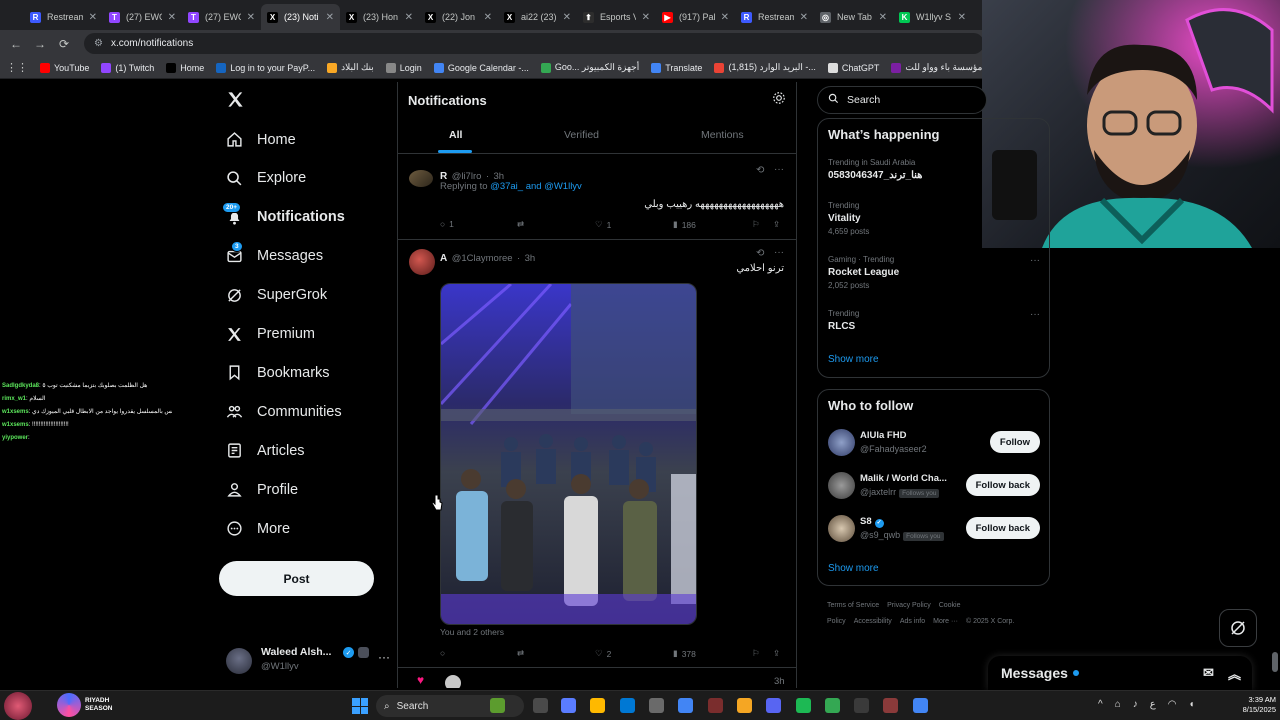 The image size is (1280, 720). What do you see at coordinates (127, 67) in the screenshot?
I see `bookmark-item: (1) Twitch` at bounding box center [127, 67].